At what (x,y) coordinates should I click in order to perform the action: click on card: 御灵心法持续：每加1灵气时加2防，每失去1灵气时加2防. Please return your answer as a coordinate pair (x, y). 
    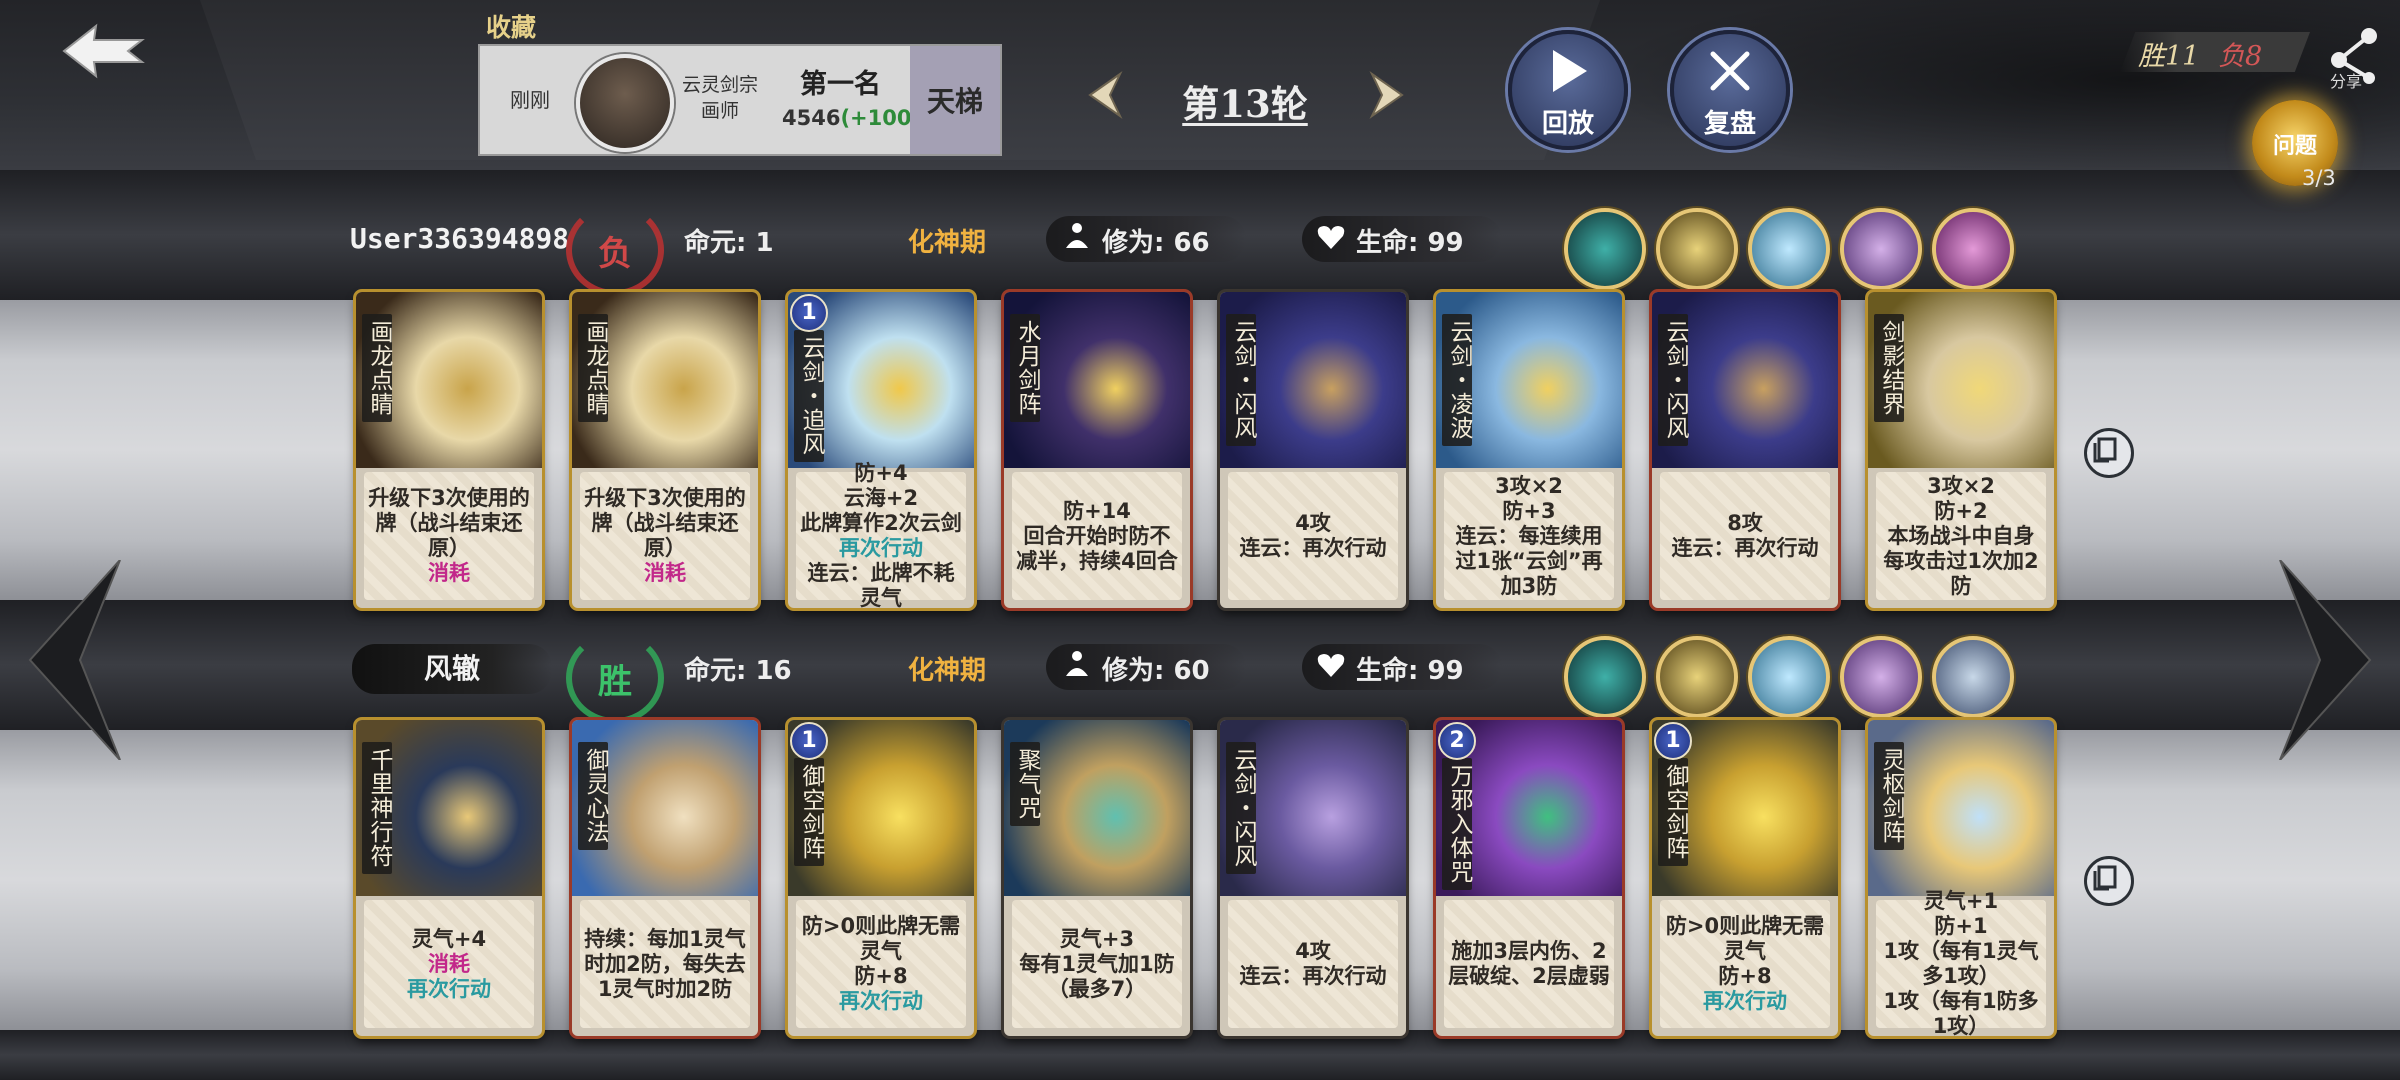
    Looking at the image, I should click on (665, 878).